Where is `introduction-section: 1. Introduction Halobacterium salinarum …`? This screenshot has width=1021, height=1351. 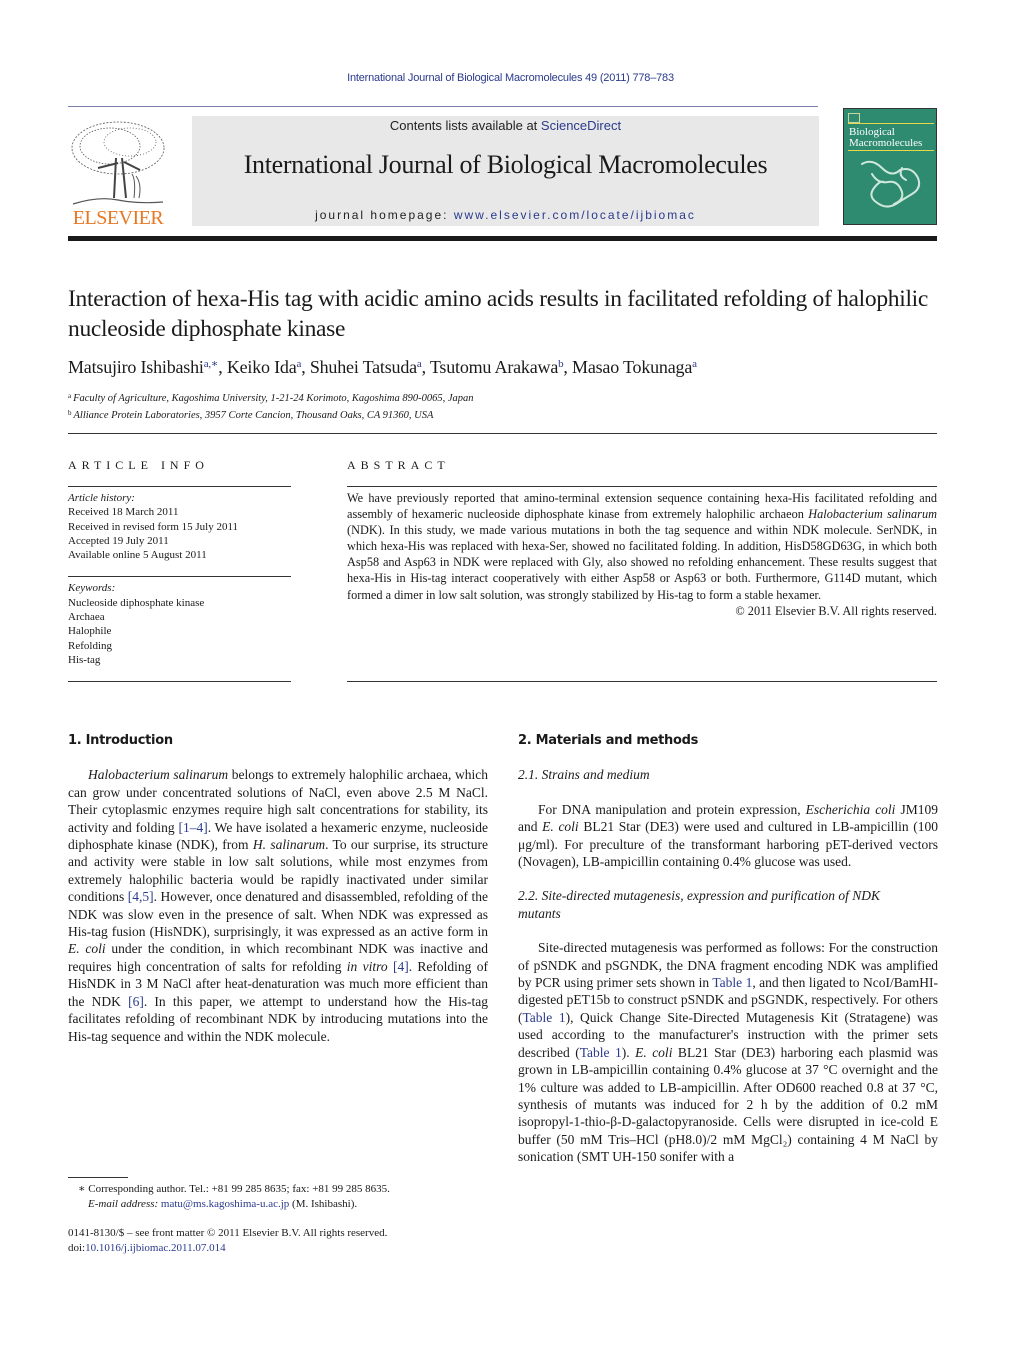 introduction-section: 1. Introduction Halobacterium salinarum … is located at coordinates (278, 888).